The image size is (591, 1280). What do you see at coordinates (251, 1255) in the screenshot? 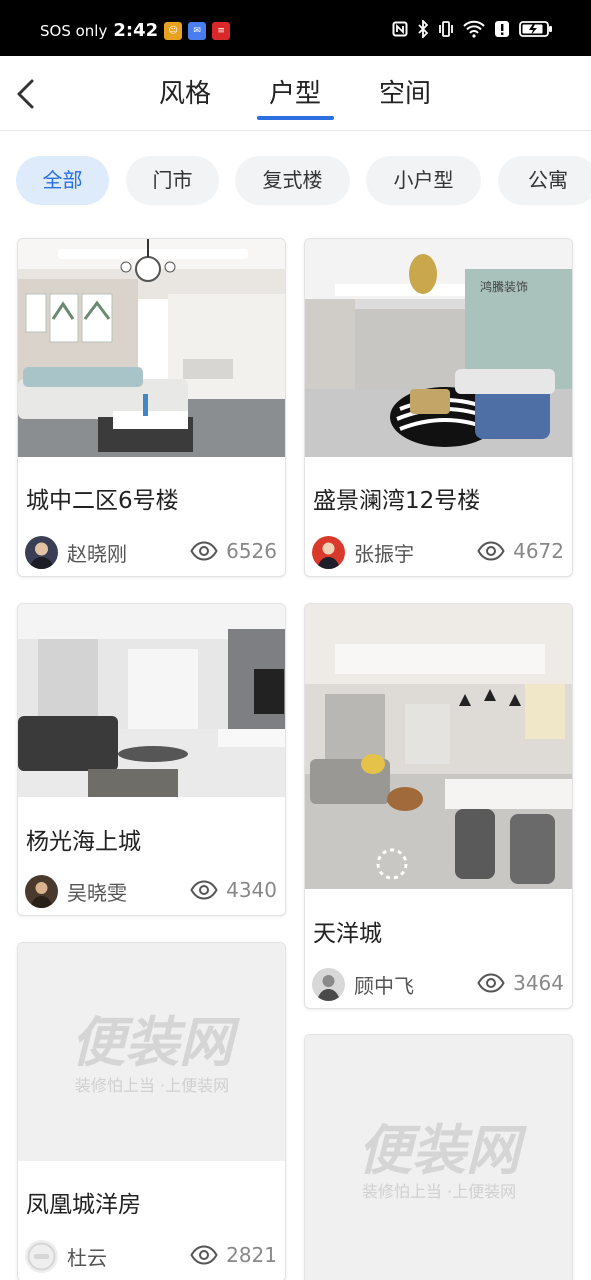
I see `view-count-value: 2821` at bounding box center [251, 1255].